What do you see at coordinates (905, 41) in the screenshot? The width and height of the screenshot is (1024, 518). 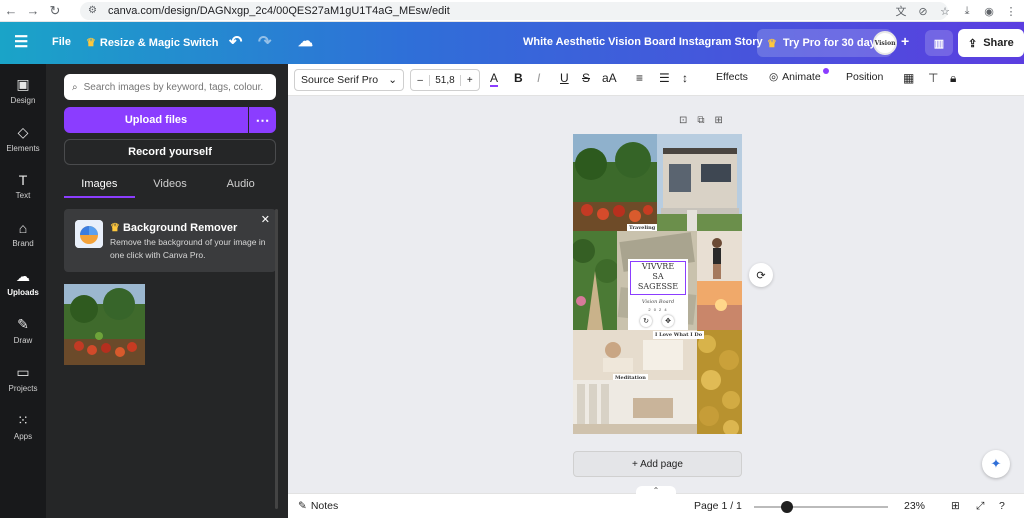 I see `add-collaborator-icon: +` at bounding box center [905, 41].